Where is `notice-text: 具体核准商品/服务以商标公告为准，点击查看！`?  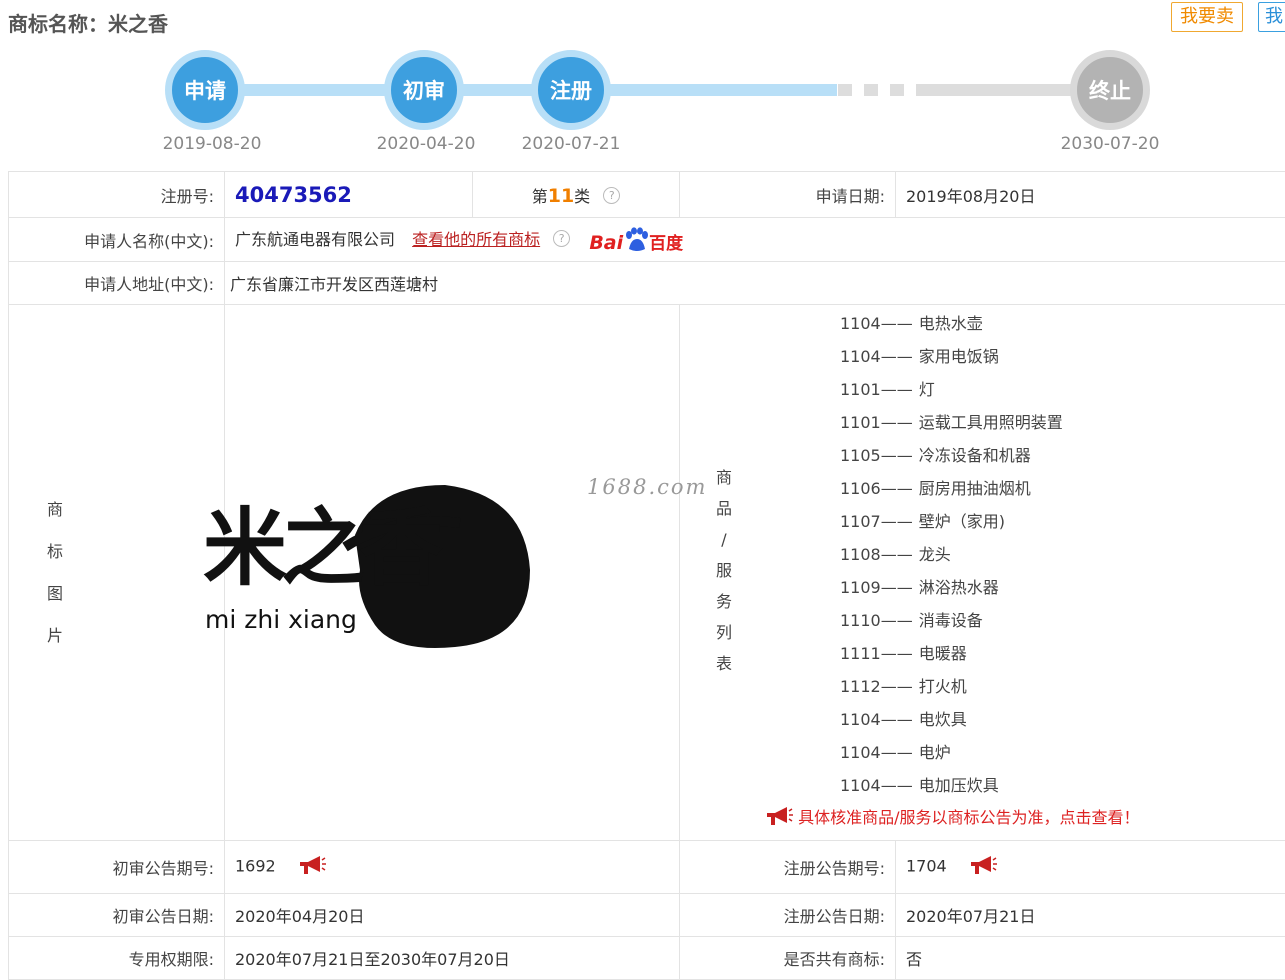 notice-text: 具体核准商品/服务以商标公告为准，点击查看！ is located at coordinates (968, 817).